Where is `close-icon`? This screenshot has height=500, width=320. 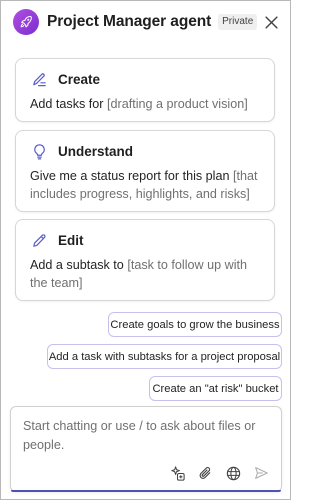
close-icon is located at coordinates (271, 22).